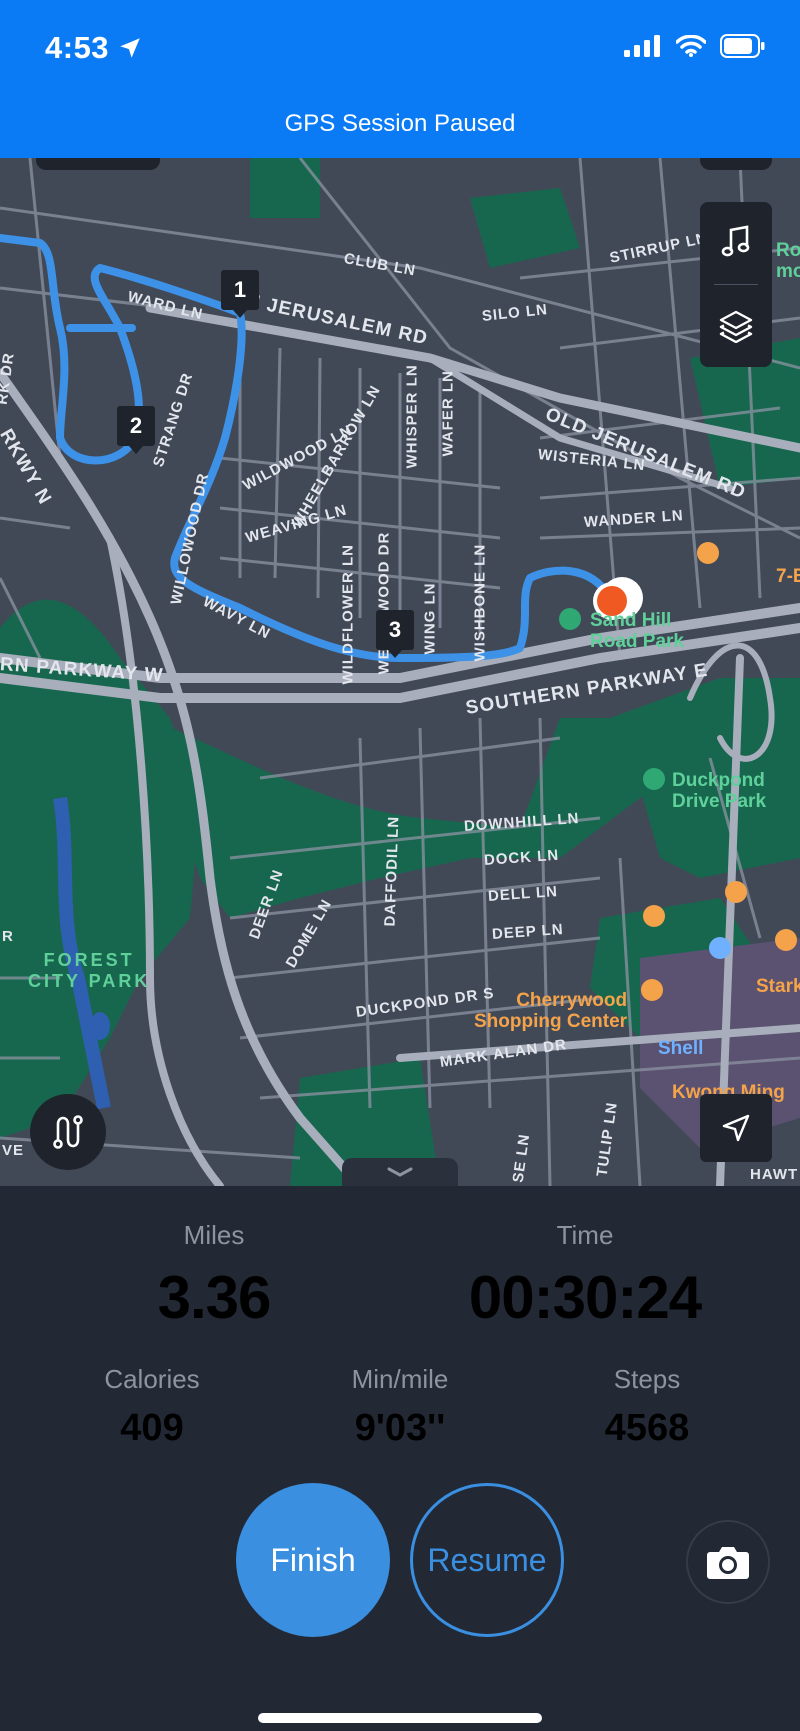  What do you see at coordinates (487, 1560) in the screenshot?
I see `resume-button: Resume` at bounding box center [487, 1560].